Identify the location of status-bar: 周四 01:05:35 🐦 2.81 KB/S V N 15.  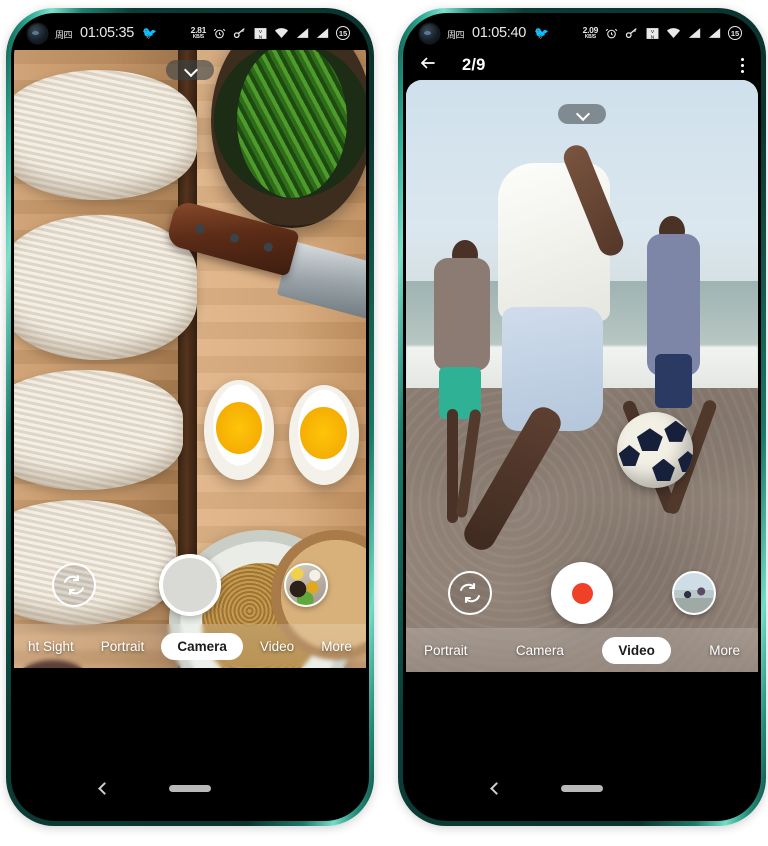
(190, 33).